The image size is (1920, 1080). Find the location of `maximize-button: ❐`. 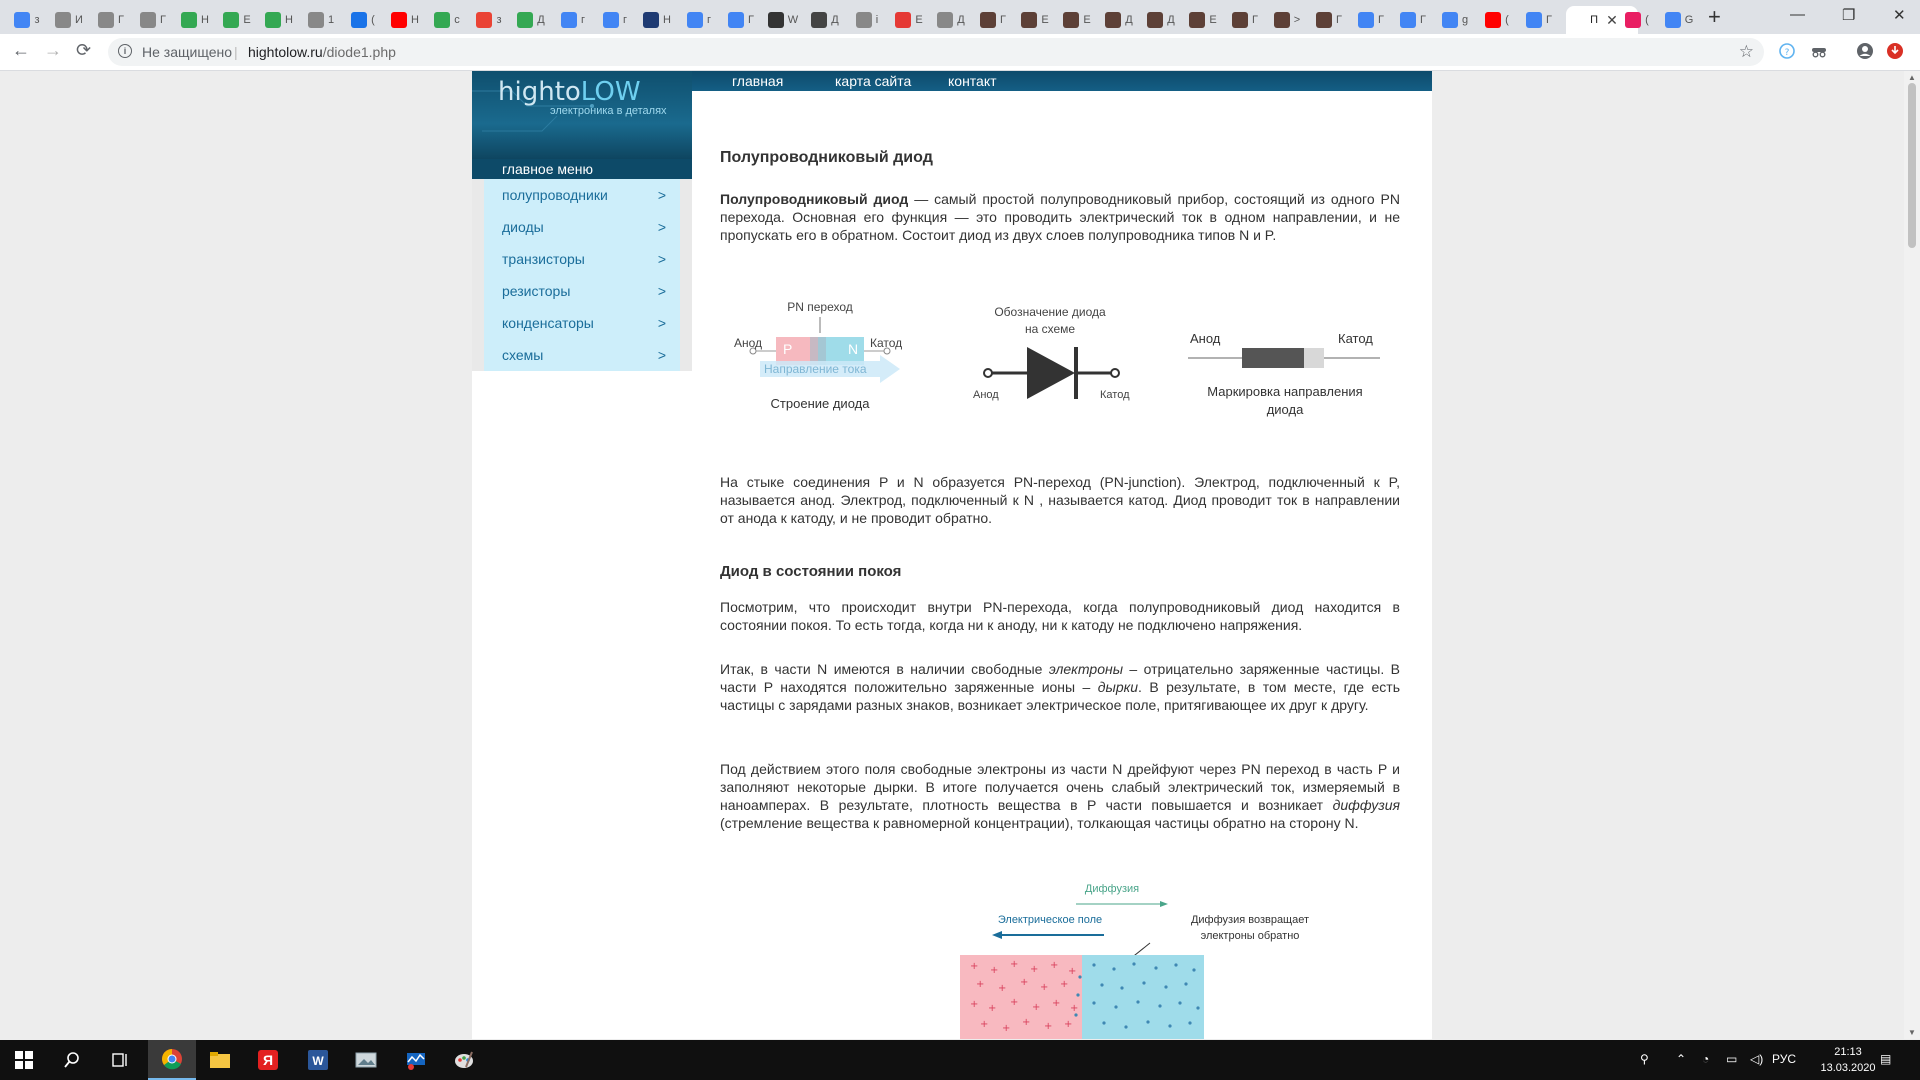

maximize-button: ❐ is located at coordinates (1848, 15).